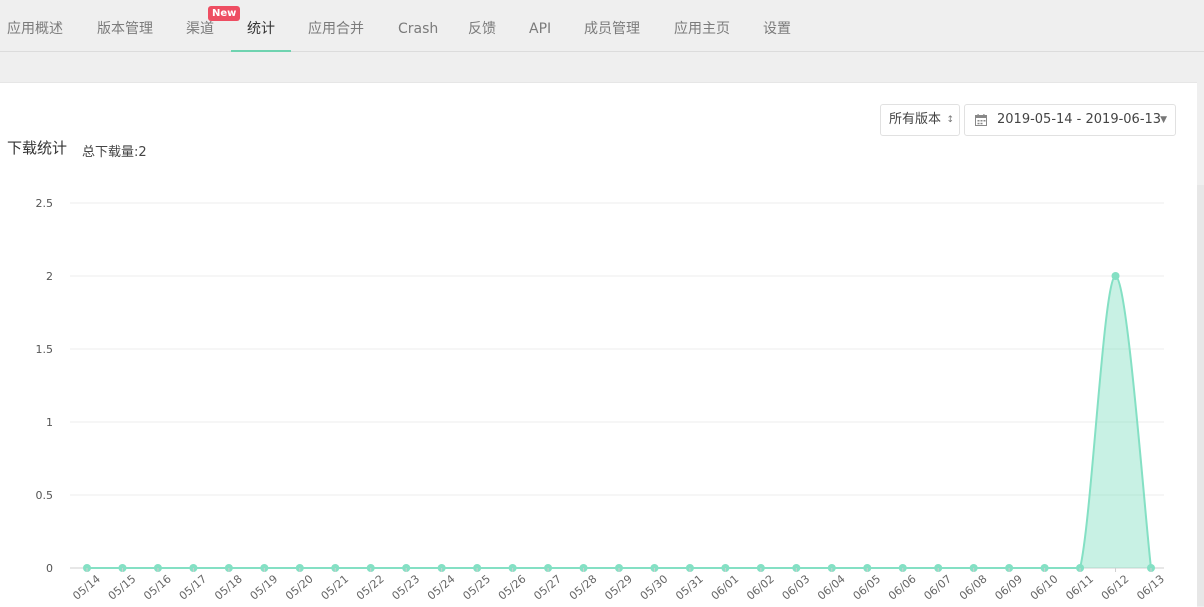 The width and height of the screenshot is (1204, 607). Describe the element at coordinates (1200, 395) in the screenshot. I see `scrollbar-track` at that location.